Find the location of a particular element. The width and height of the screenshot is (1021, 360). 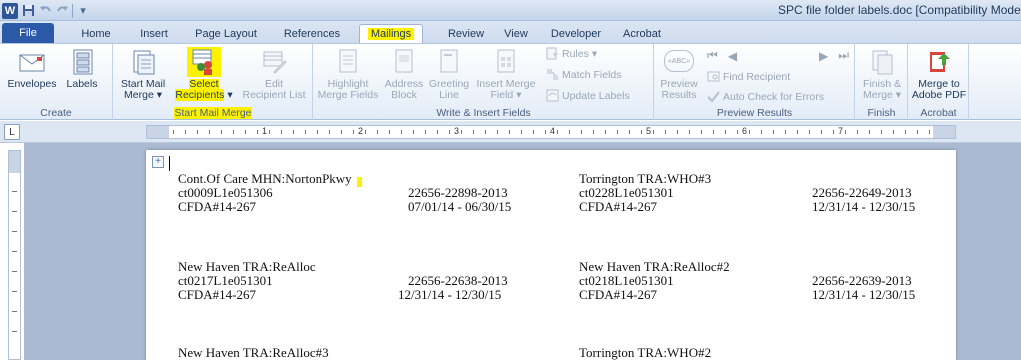

highlight-merge-fields-icon is located at coordinates (348, 62).